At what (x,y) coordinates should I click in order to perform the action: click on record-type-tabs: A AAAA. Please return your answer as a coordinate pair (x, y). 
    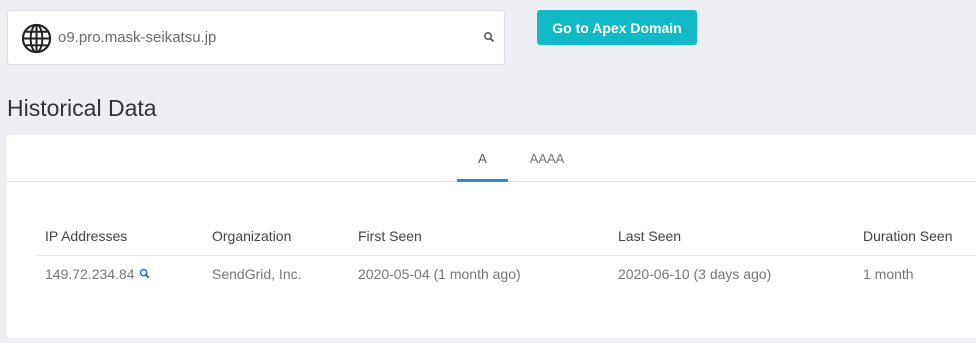
    Looking at the image, I should click on (491, 158).